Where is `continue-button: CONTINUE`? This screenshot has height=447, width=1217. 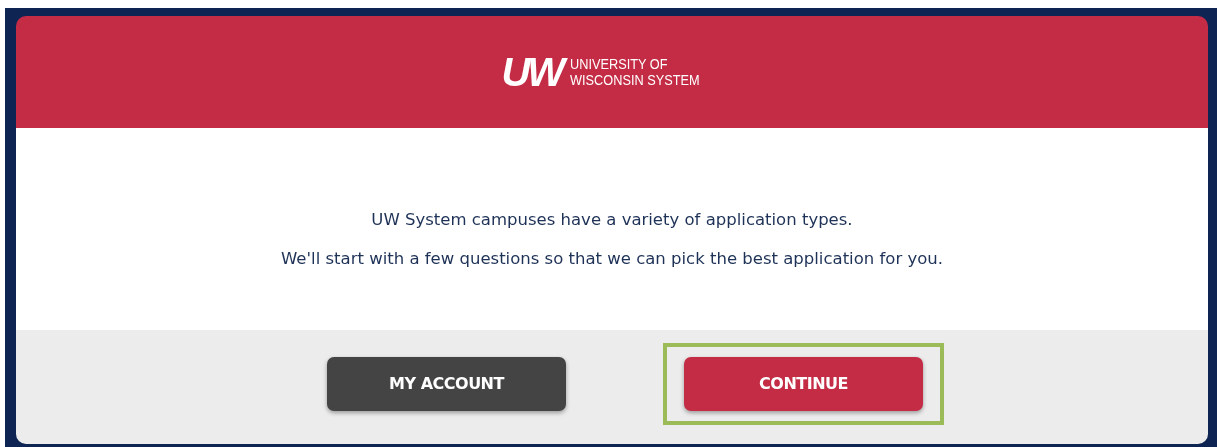
continue-button: CONTINUE is located at coordinates (803, 384).